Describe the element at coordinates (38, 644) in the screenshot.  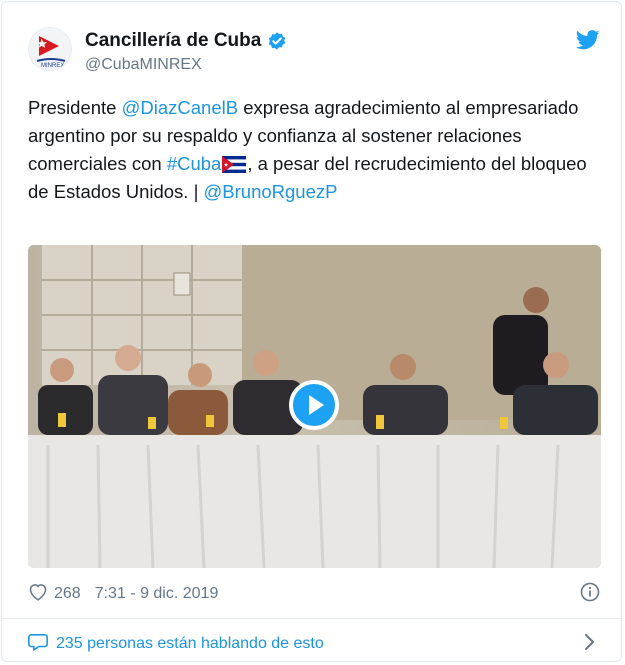
I see `speech-bubble-icon` at that location.